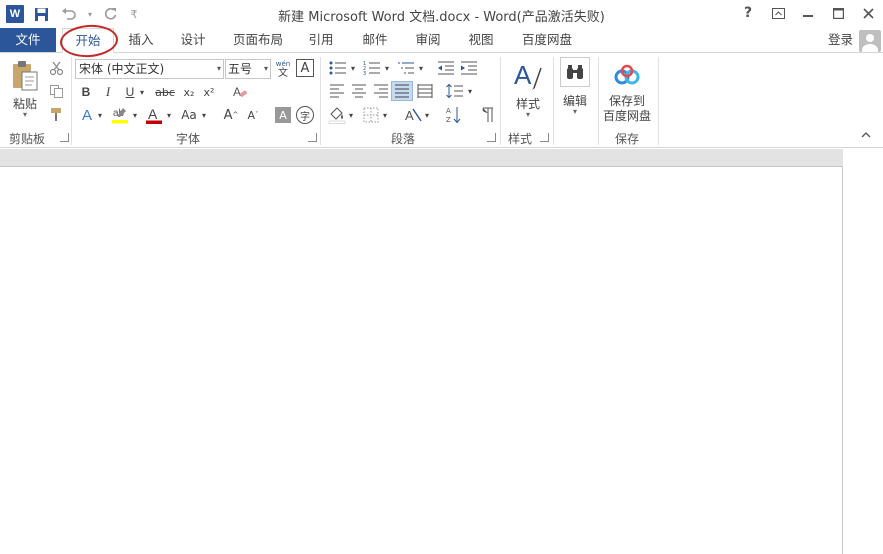  I want to click on shading-dropdown-icon: ▾, so click(351, 115).